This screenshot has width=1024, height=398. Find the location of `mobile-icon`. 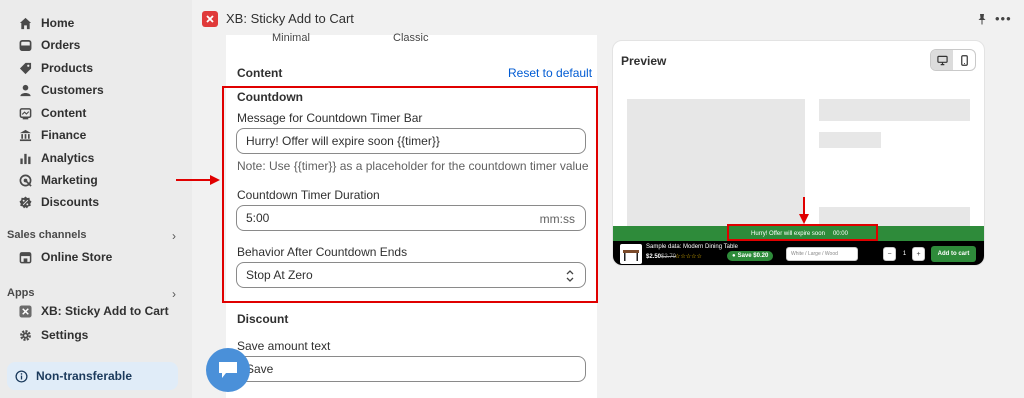

mobile-icon is located at coordinates (964, 60).